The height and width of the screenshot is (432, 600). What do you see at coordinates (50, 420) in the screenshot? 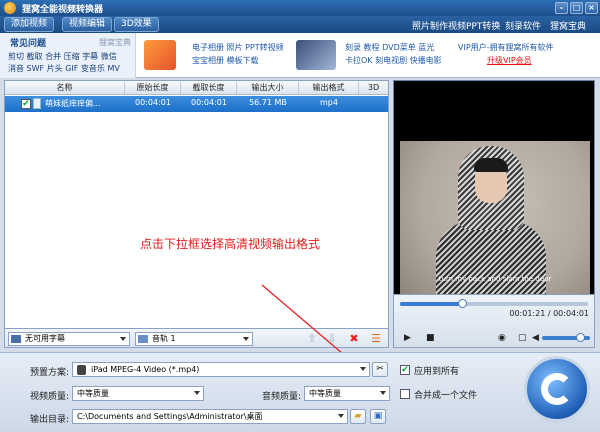
I see `output-dir-label: 输出目录:` at bounding box center [50, 420].